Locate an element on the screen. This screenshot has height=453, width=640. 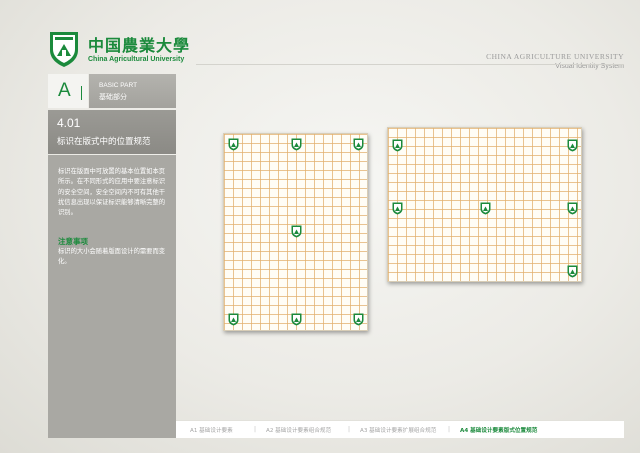
university-emblem-icon is located at coordinates (64, 49).